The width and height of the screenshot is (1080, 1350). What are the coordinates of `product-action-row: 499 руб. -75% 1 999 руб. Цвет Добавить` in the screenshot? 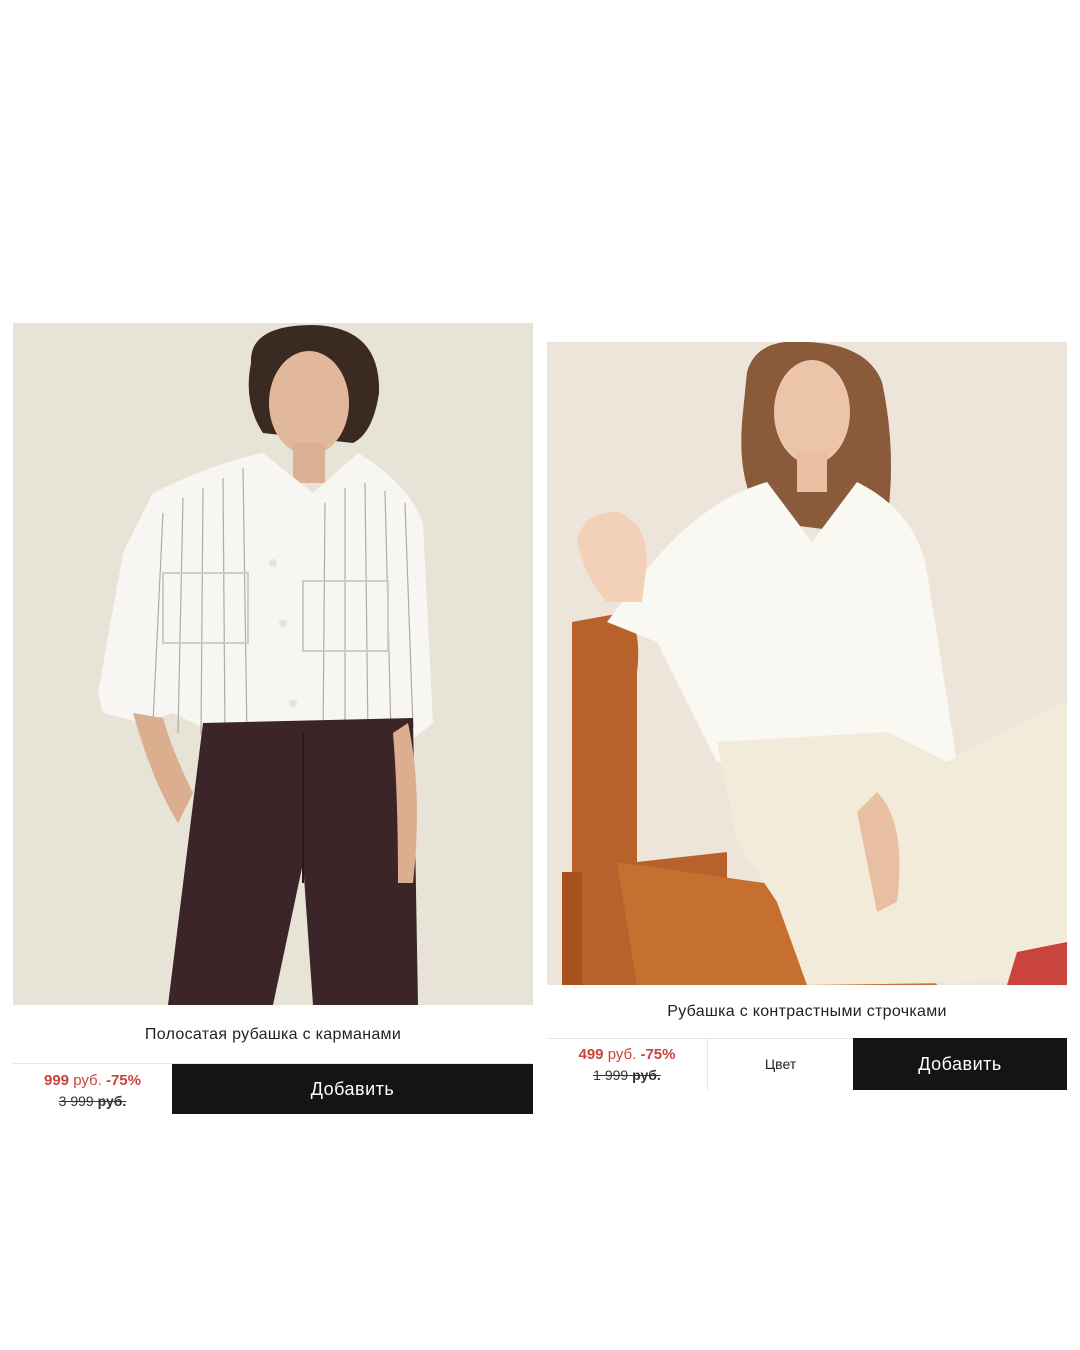 It's located at (807, 1064).